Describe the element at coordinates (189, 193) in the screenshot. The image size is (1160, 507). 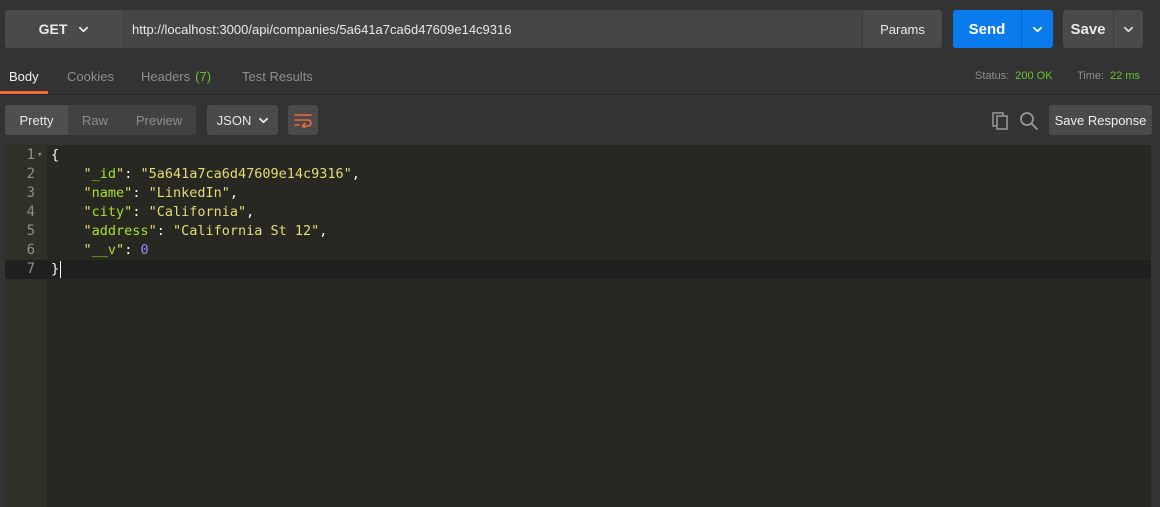
I see `json-string-value: "LinkedIn"` at that location.